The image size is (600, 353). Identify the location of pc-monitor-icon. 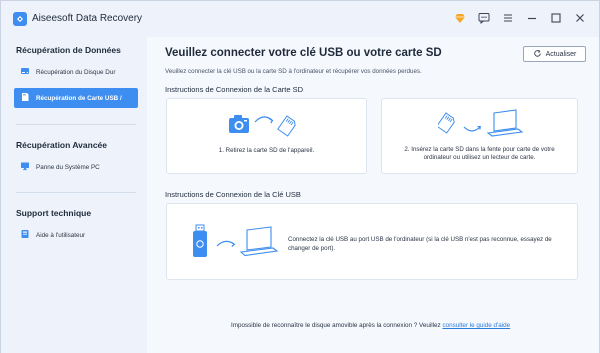
(25, 167).